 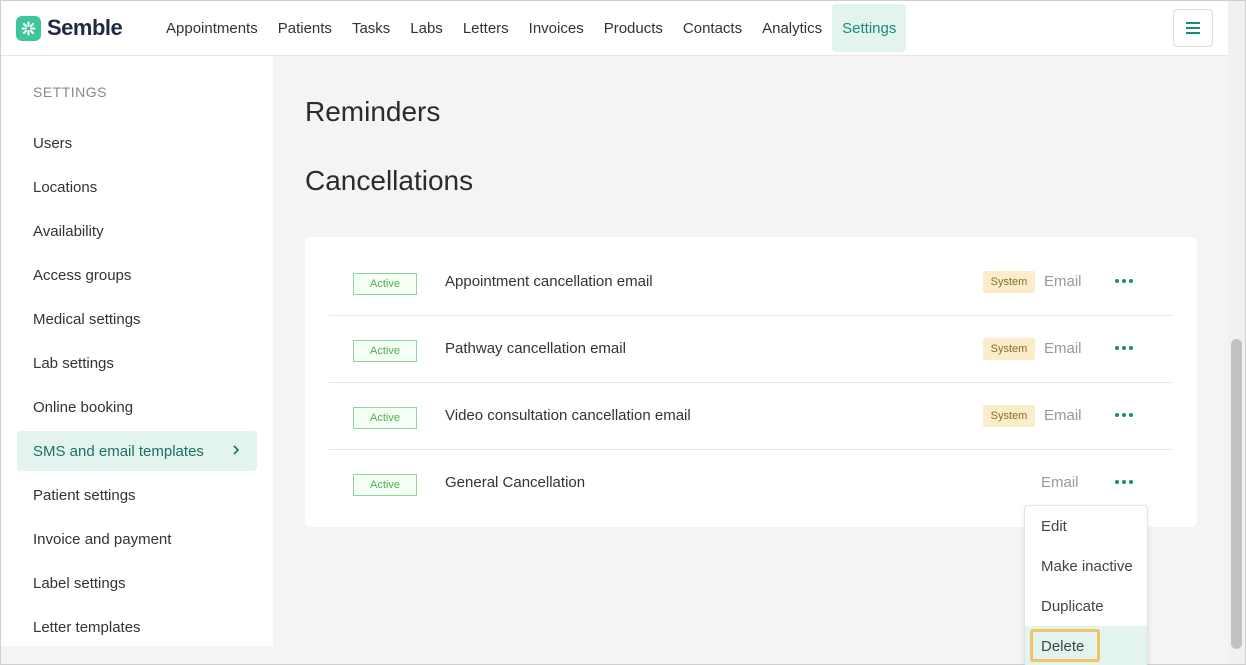 I want to click on highlight-box, so click(x=1065, y=645).